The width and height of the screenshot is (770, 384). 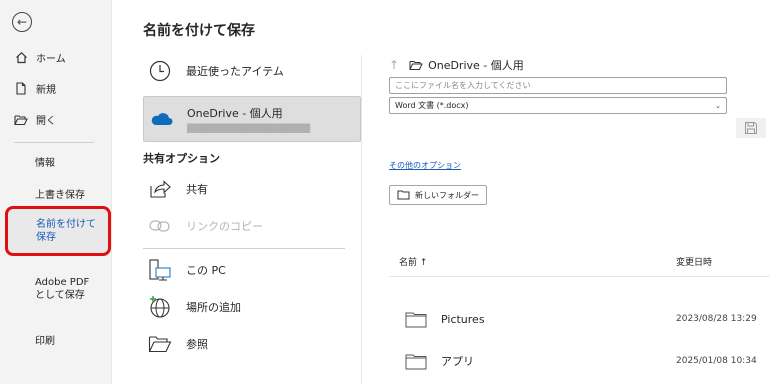 I want to click on browse-folder-icon, so click(x=160, y=344).